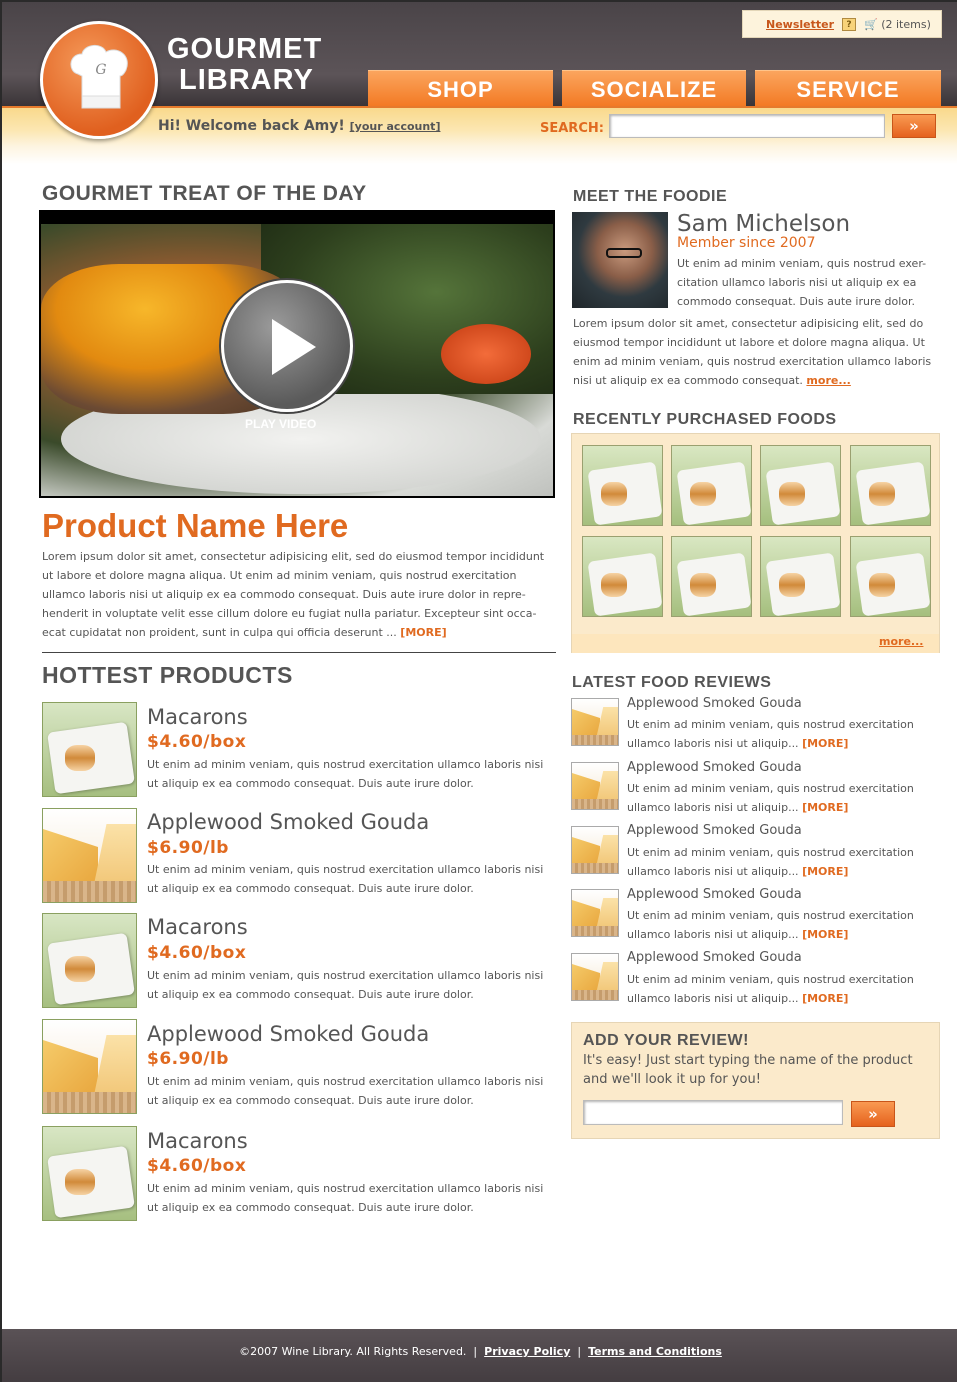 This screenshot has height=1382, width=957. What do you see at coordinates (527, 1351) in the screenshot?
I see `privacy-policy-link: Privacy Policy` at bounding box center [527, 1351].